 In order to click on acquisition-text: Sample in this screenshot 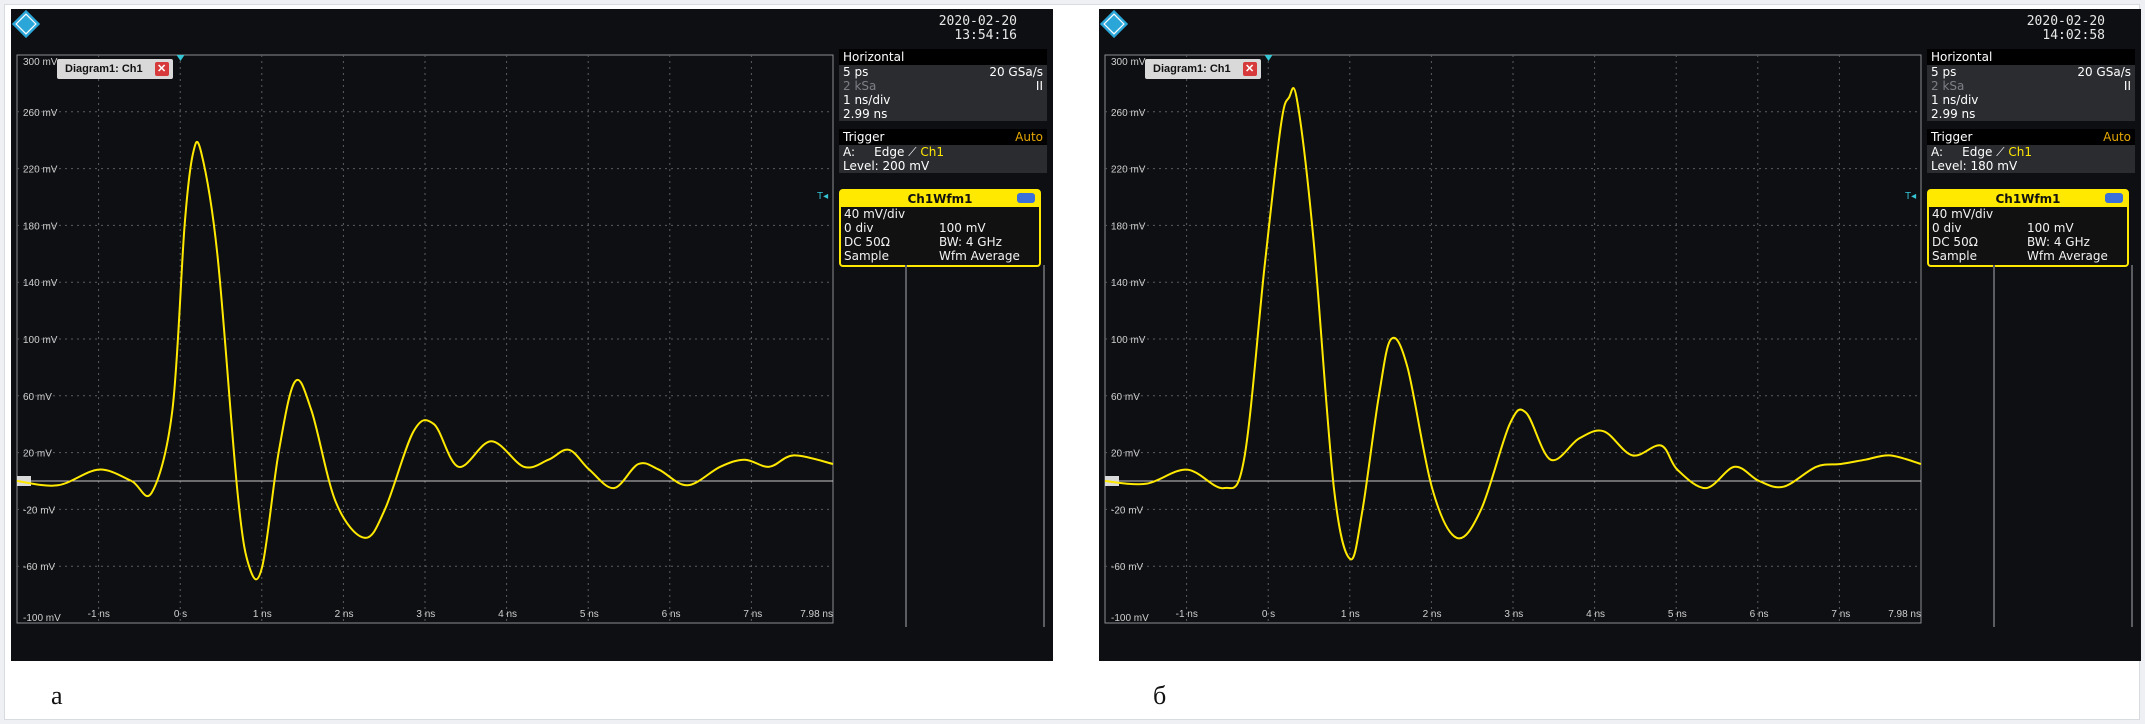, I will do `click(866, 256)`.